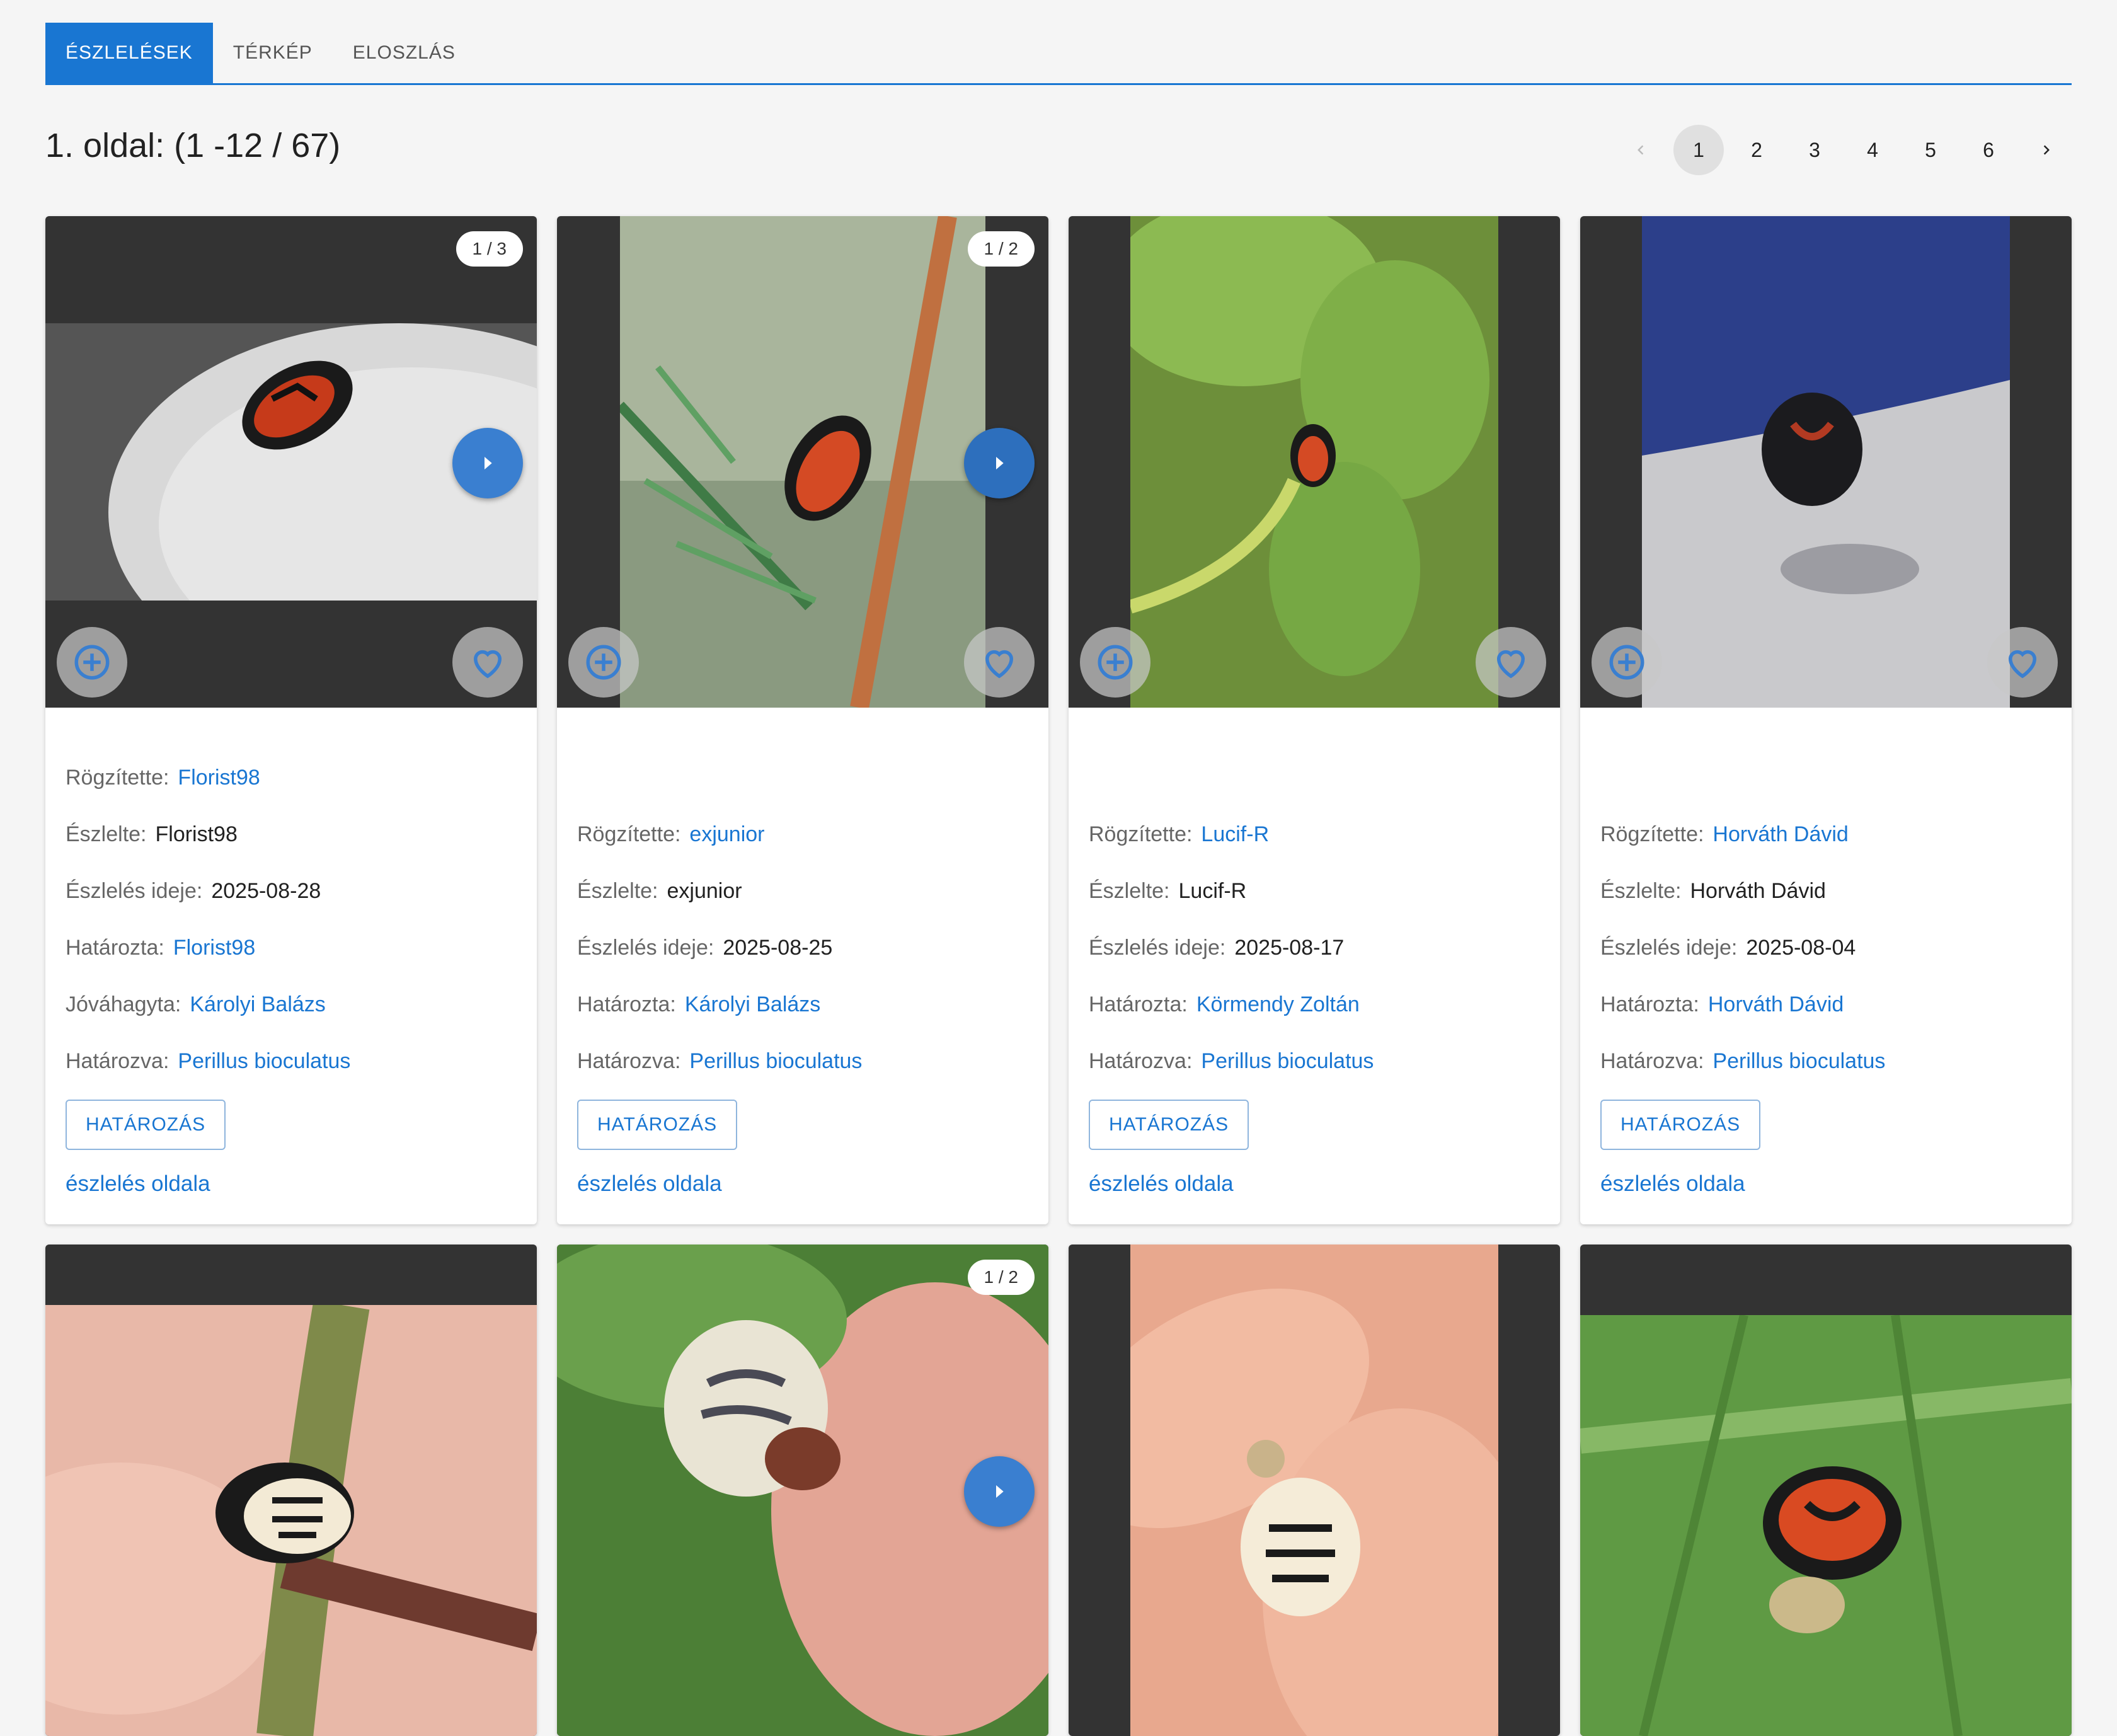 The height and width of the screenshot is (1736, 2117). I want to click on tab-observations: ÉSZLELÉSEK, so click(129, 53).